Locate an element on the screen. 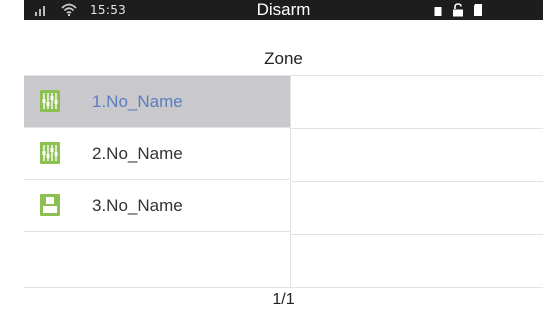 This screenshot has height=311, width=543. zone-item-2: 2.No_Name is located at coordinates (157, 154).